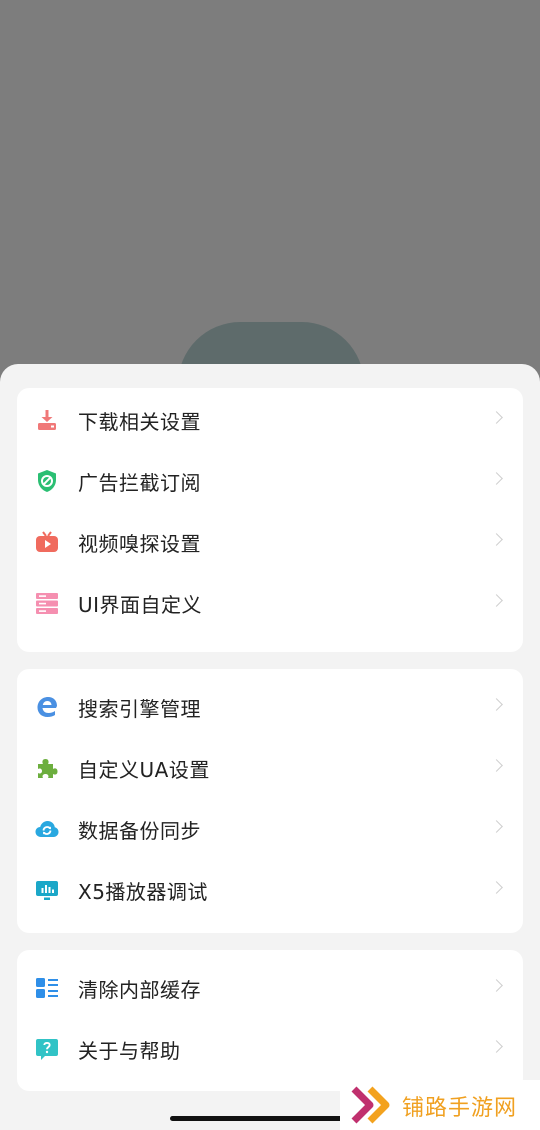 Image resolution: width=540 pixels, height=1130 pixels. What do you see at coordinates (139, 990) in the screenshot?
I see `menu-item-label: 清除内部缓存` at bounding box center [139, 990].